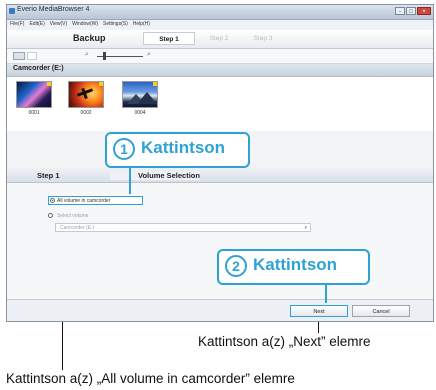  What do you see at coordinates (52, 200) in the screenshot?
I see `radio-all-volume` at bounding box center [52, 200].